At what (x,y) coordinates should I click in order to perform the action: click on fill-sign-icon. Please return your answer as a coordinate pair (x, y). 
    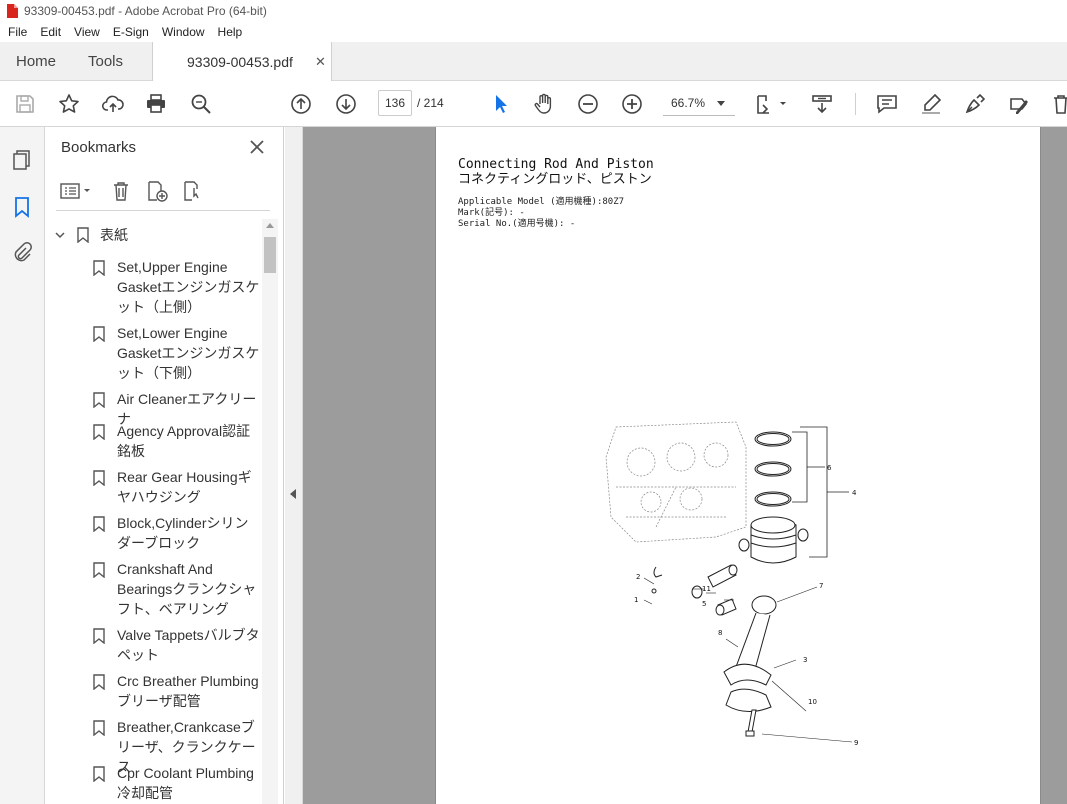
    Looking at the image, I should click on (975, 104).